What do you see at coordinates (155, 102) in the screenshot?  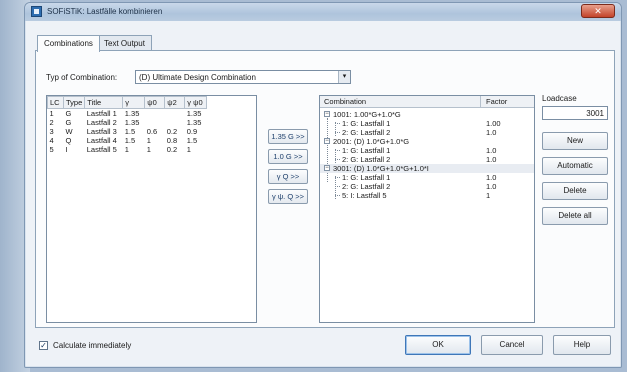 I see `column-header-psi0: ψ0` at bounding box center [155, 102].